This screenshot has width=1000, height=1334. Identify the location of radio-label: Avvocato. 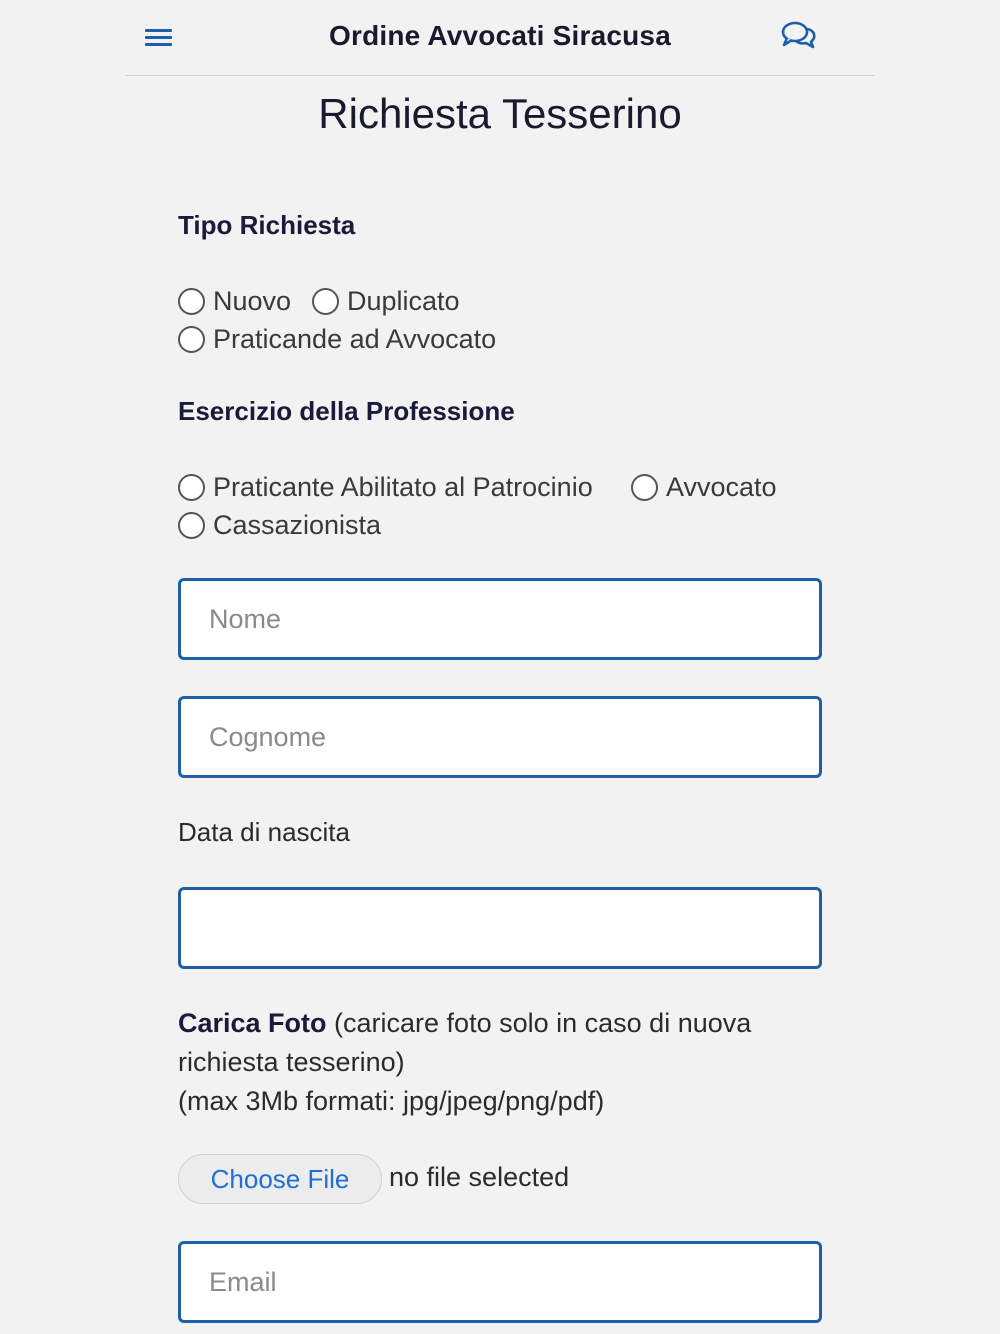
(721, 487).